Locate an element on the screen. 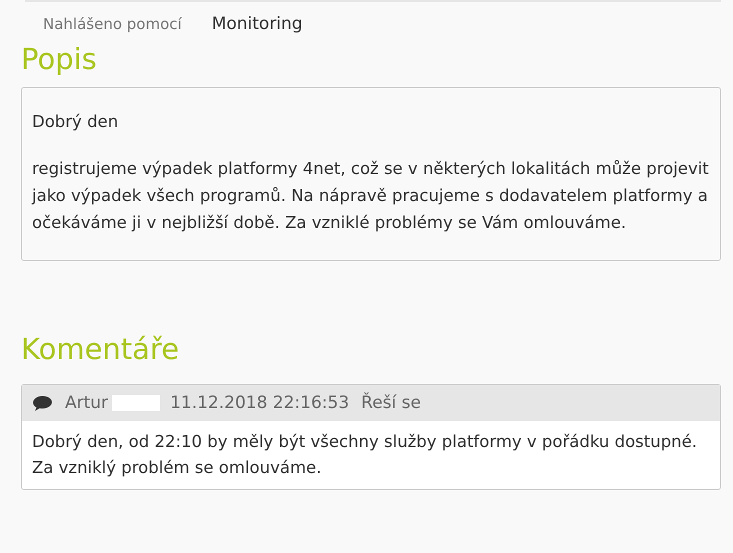 The height and width of the screenshot is (553, 733). tab: Monitoring is located at coordinates (257, 24).